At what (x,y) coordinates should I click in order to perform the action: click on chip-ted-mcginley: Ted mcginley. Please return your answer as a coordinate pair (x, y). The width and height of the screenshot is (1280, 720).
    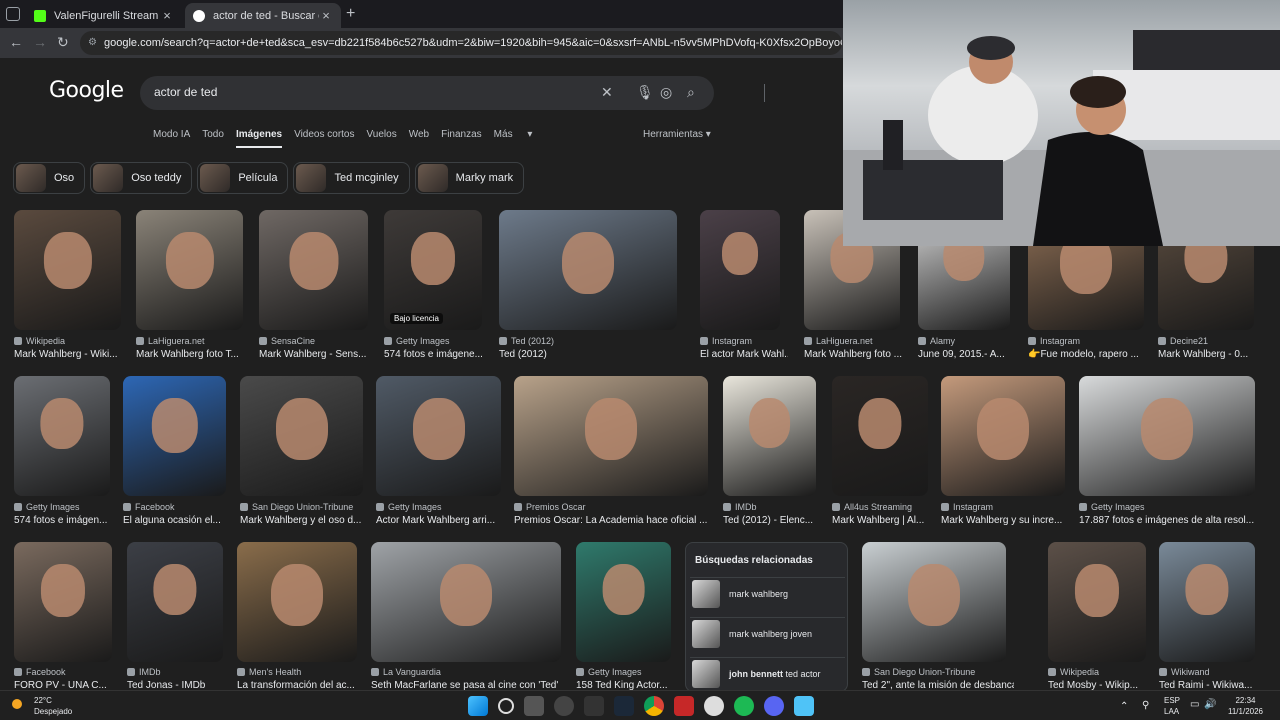
    Looking at the image, I should click on (351, 178).